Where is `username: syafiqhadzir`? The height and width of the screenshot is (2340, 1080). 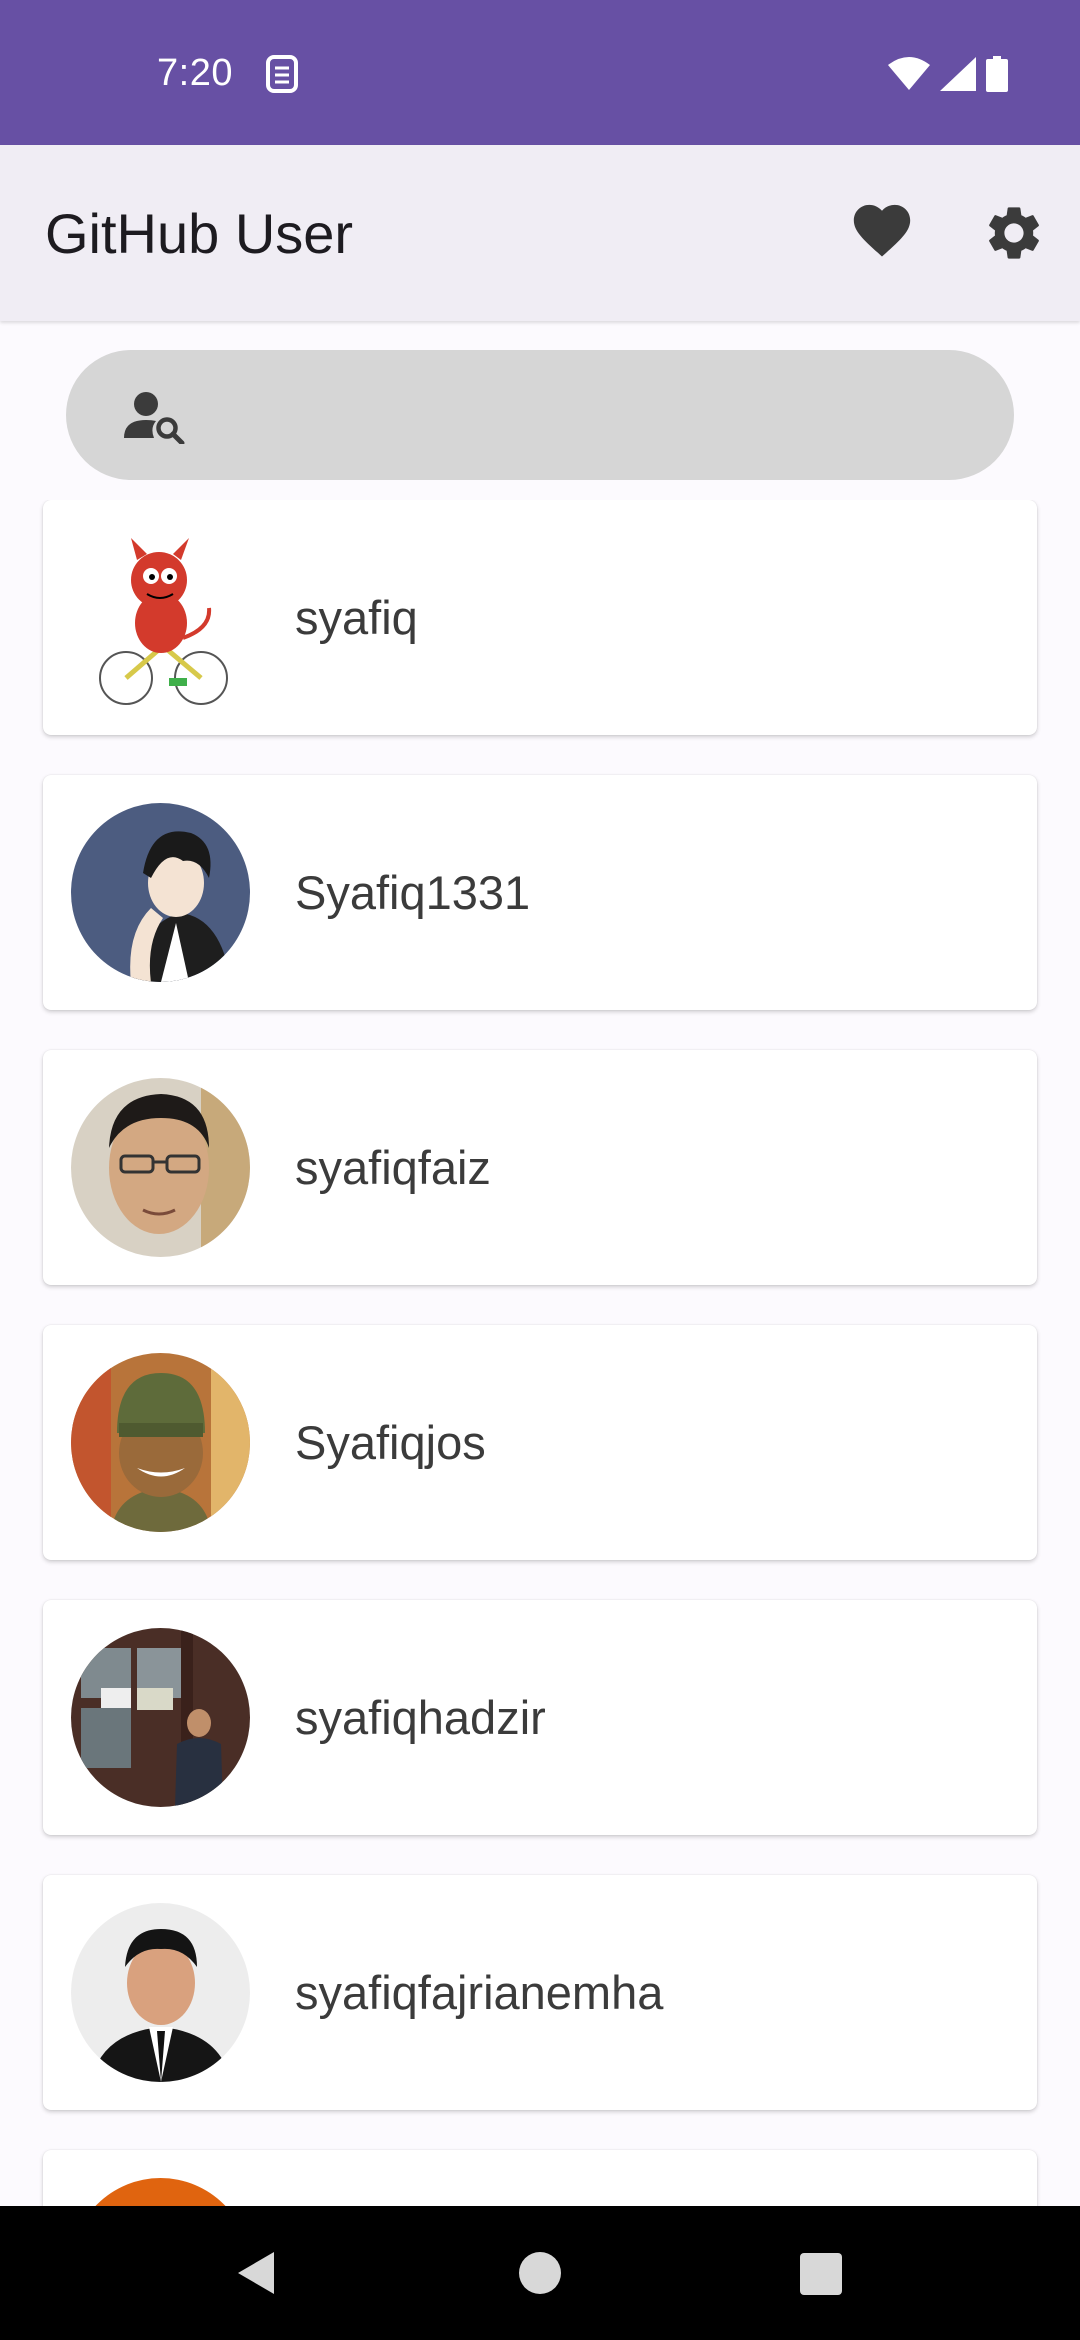
username: syafiqhadzir is located at coordinates (420, 1717).